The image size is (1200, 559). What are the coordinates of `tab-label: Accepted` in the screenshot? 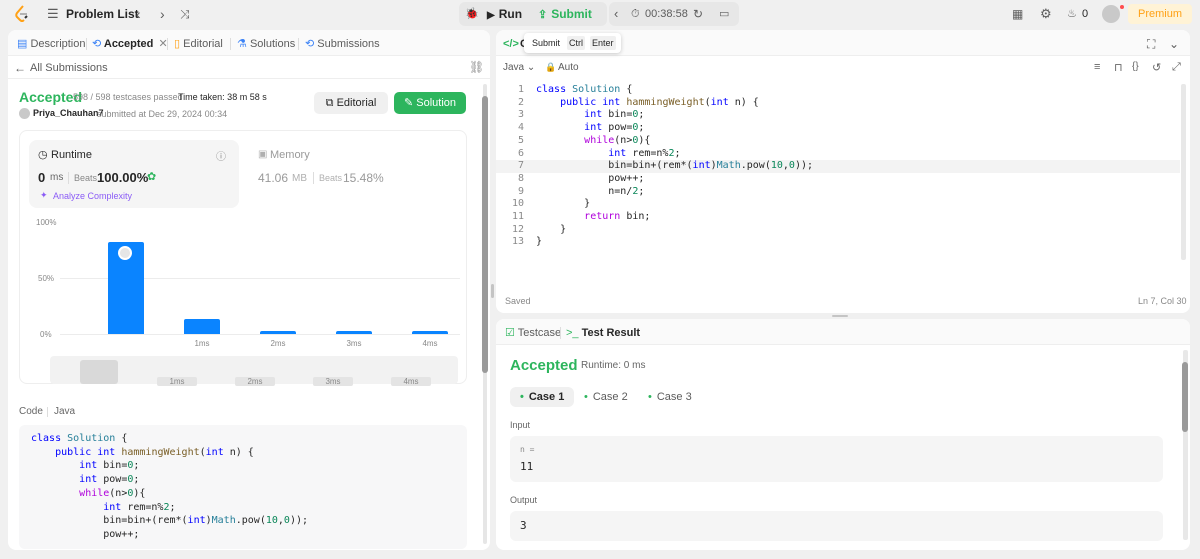 It's located at (128, 44).